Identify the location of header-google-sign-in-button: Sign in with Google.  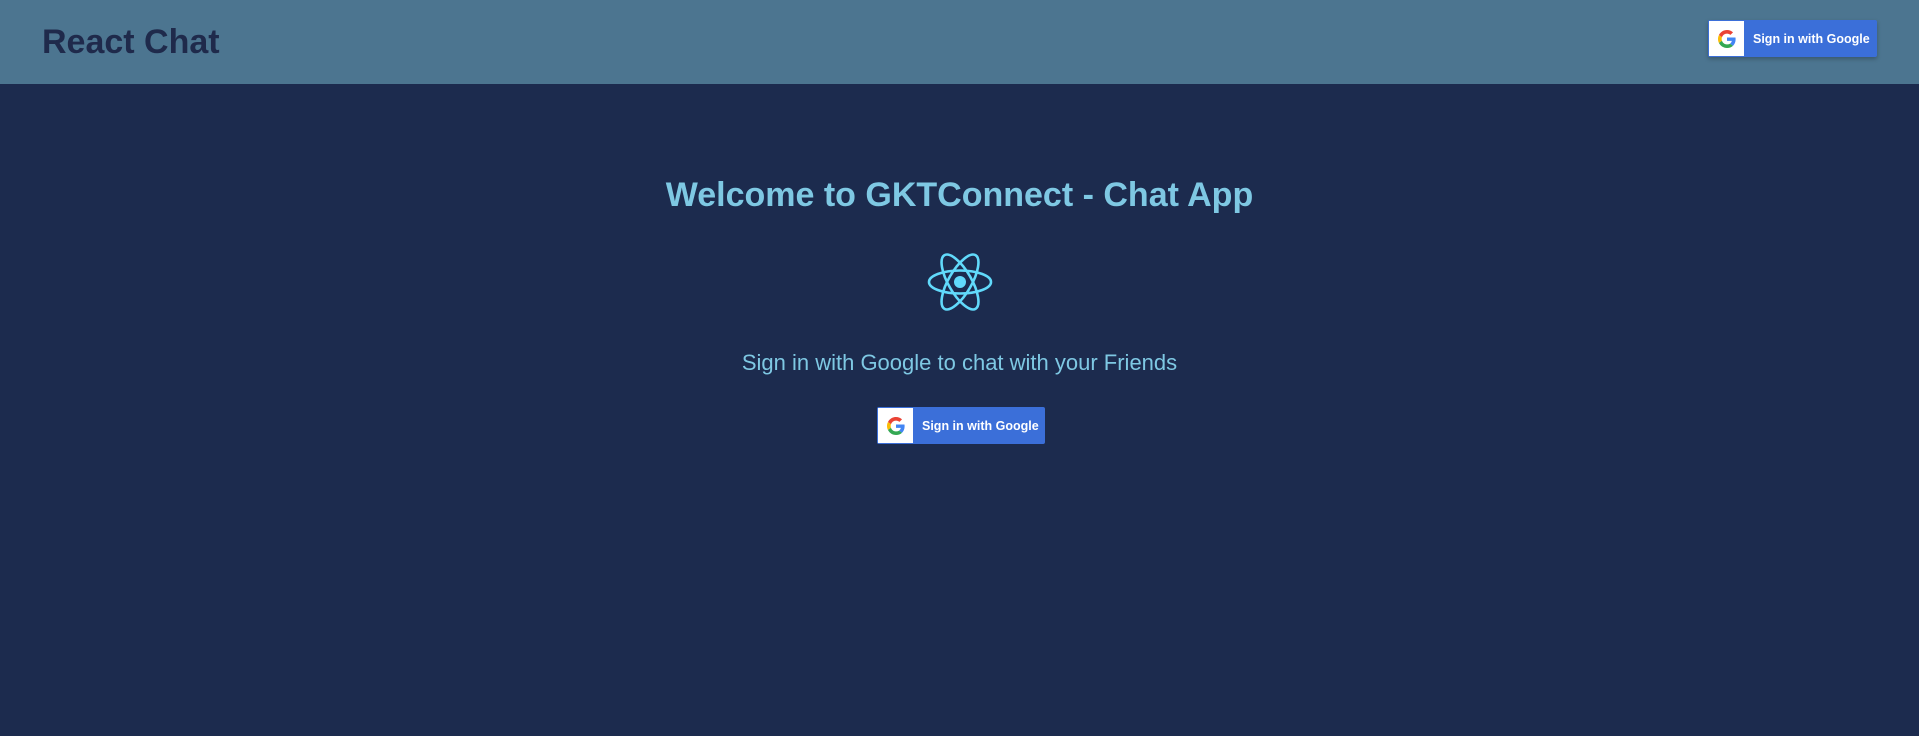
(1792, 38).